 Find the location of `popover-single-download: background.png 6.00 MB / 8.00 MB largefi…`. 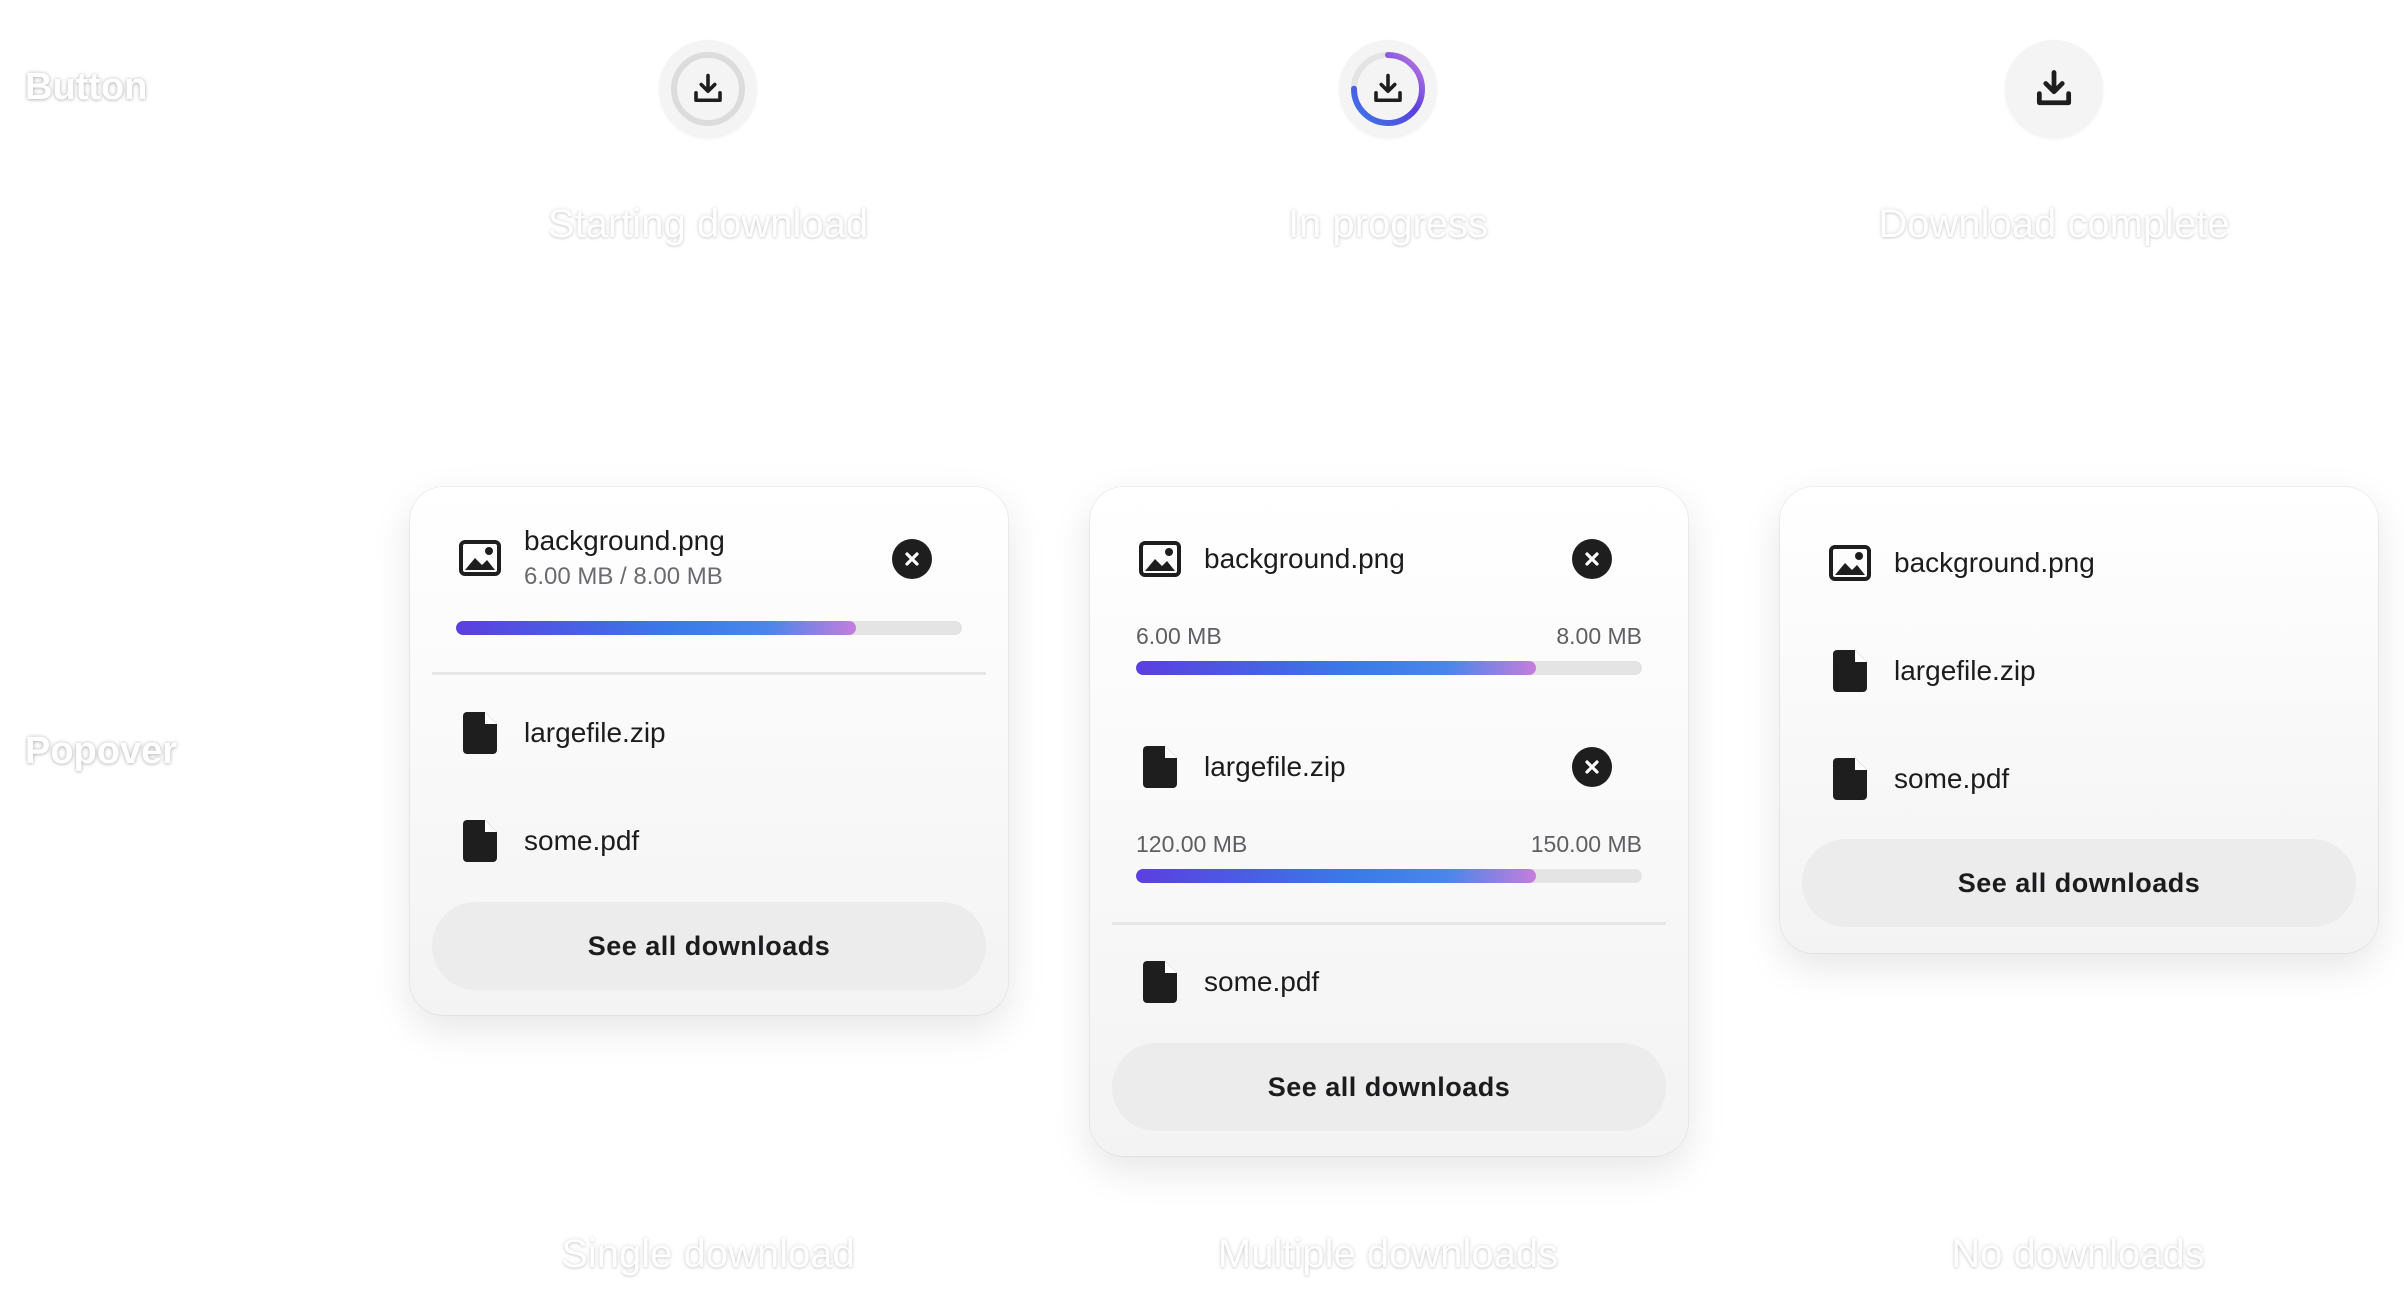

popover-single-download: background.png 6.00 MB / 8.00 MB largefi… is located at coordinates (709, 751).